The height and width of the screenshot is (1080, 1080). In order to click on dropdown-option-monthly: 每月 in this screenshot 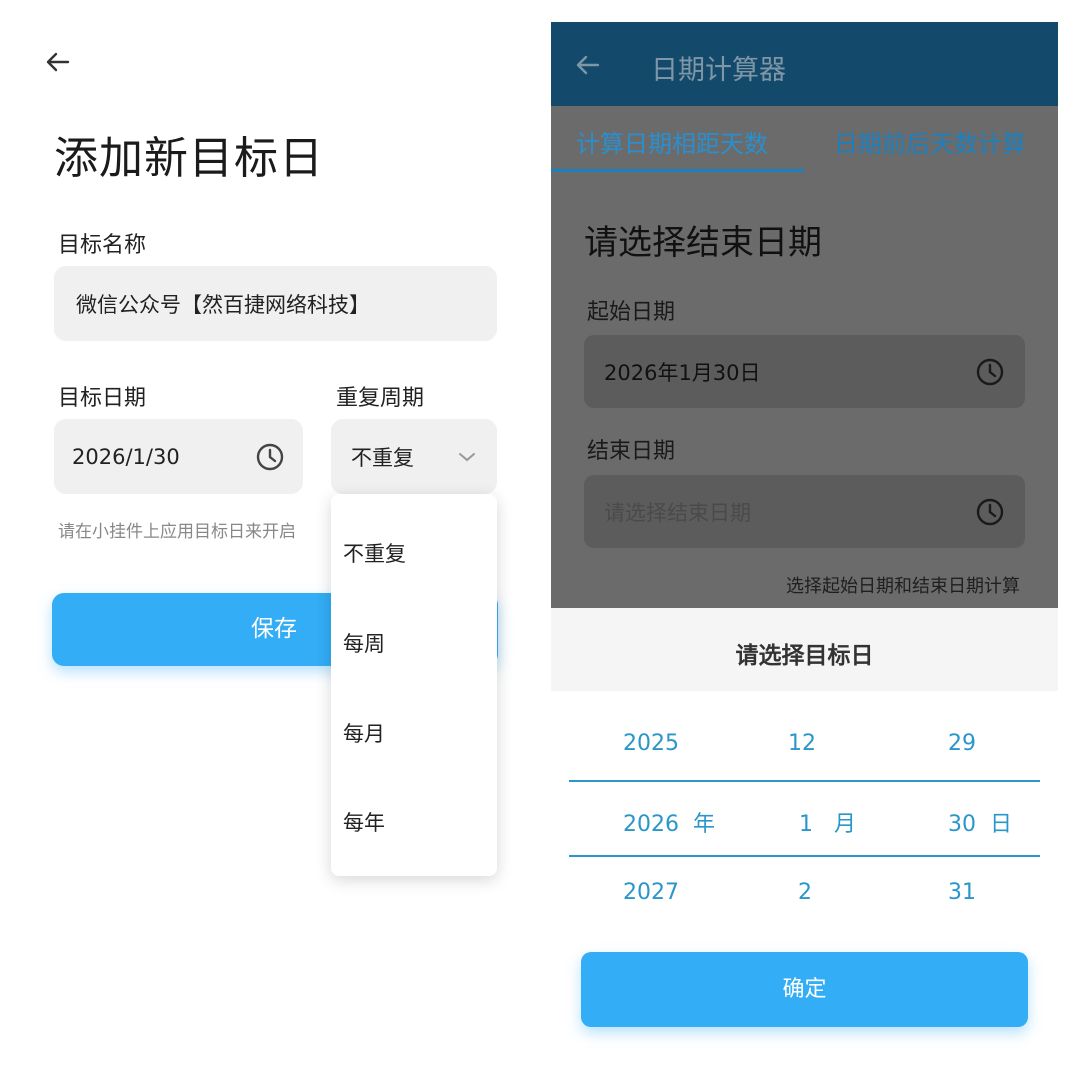, I will do `click(364, 733)`.